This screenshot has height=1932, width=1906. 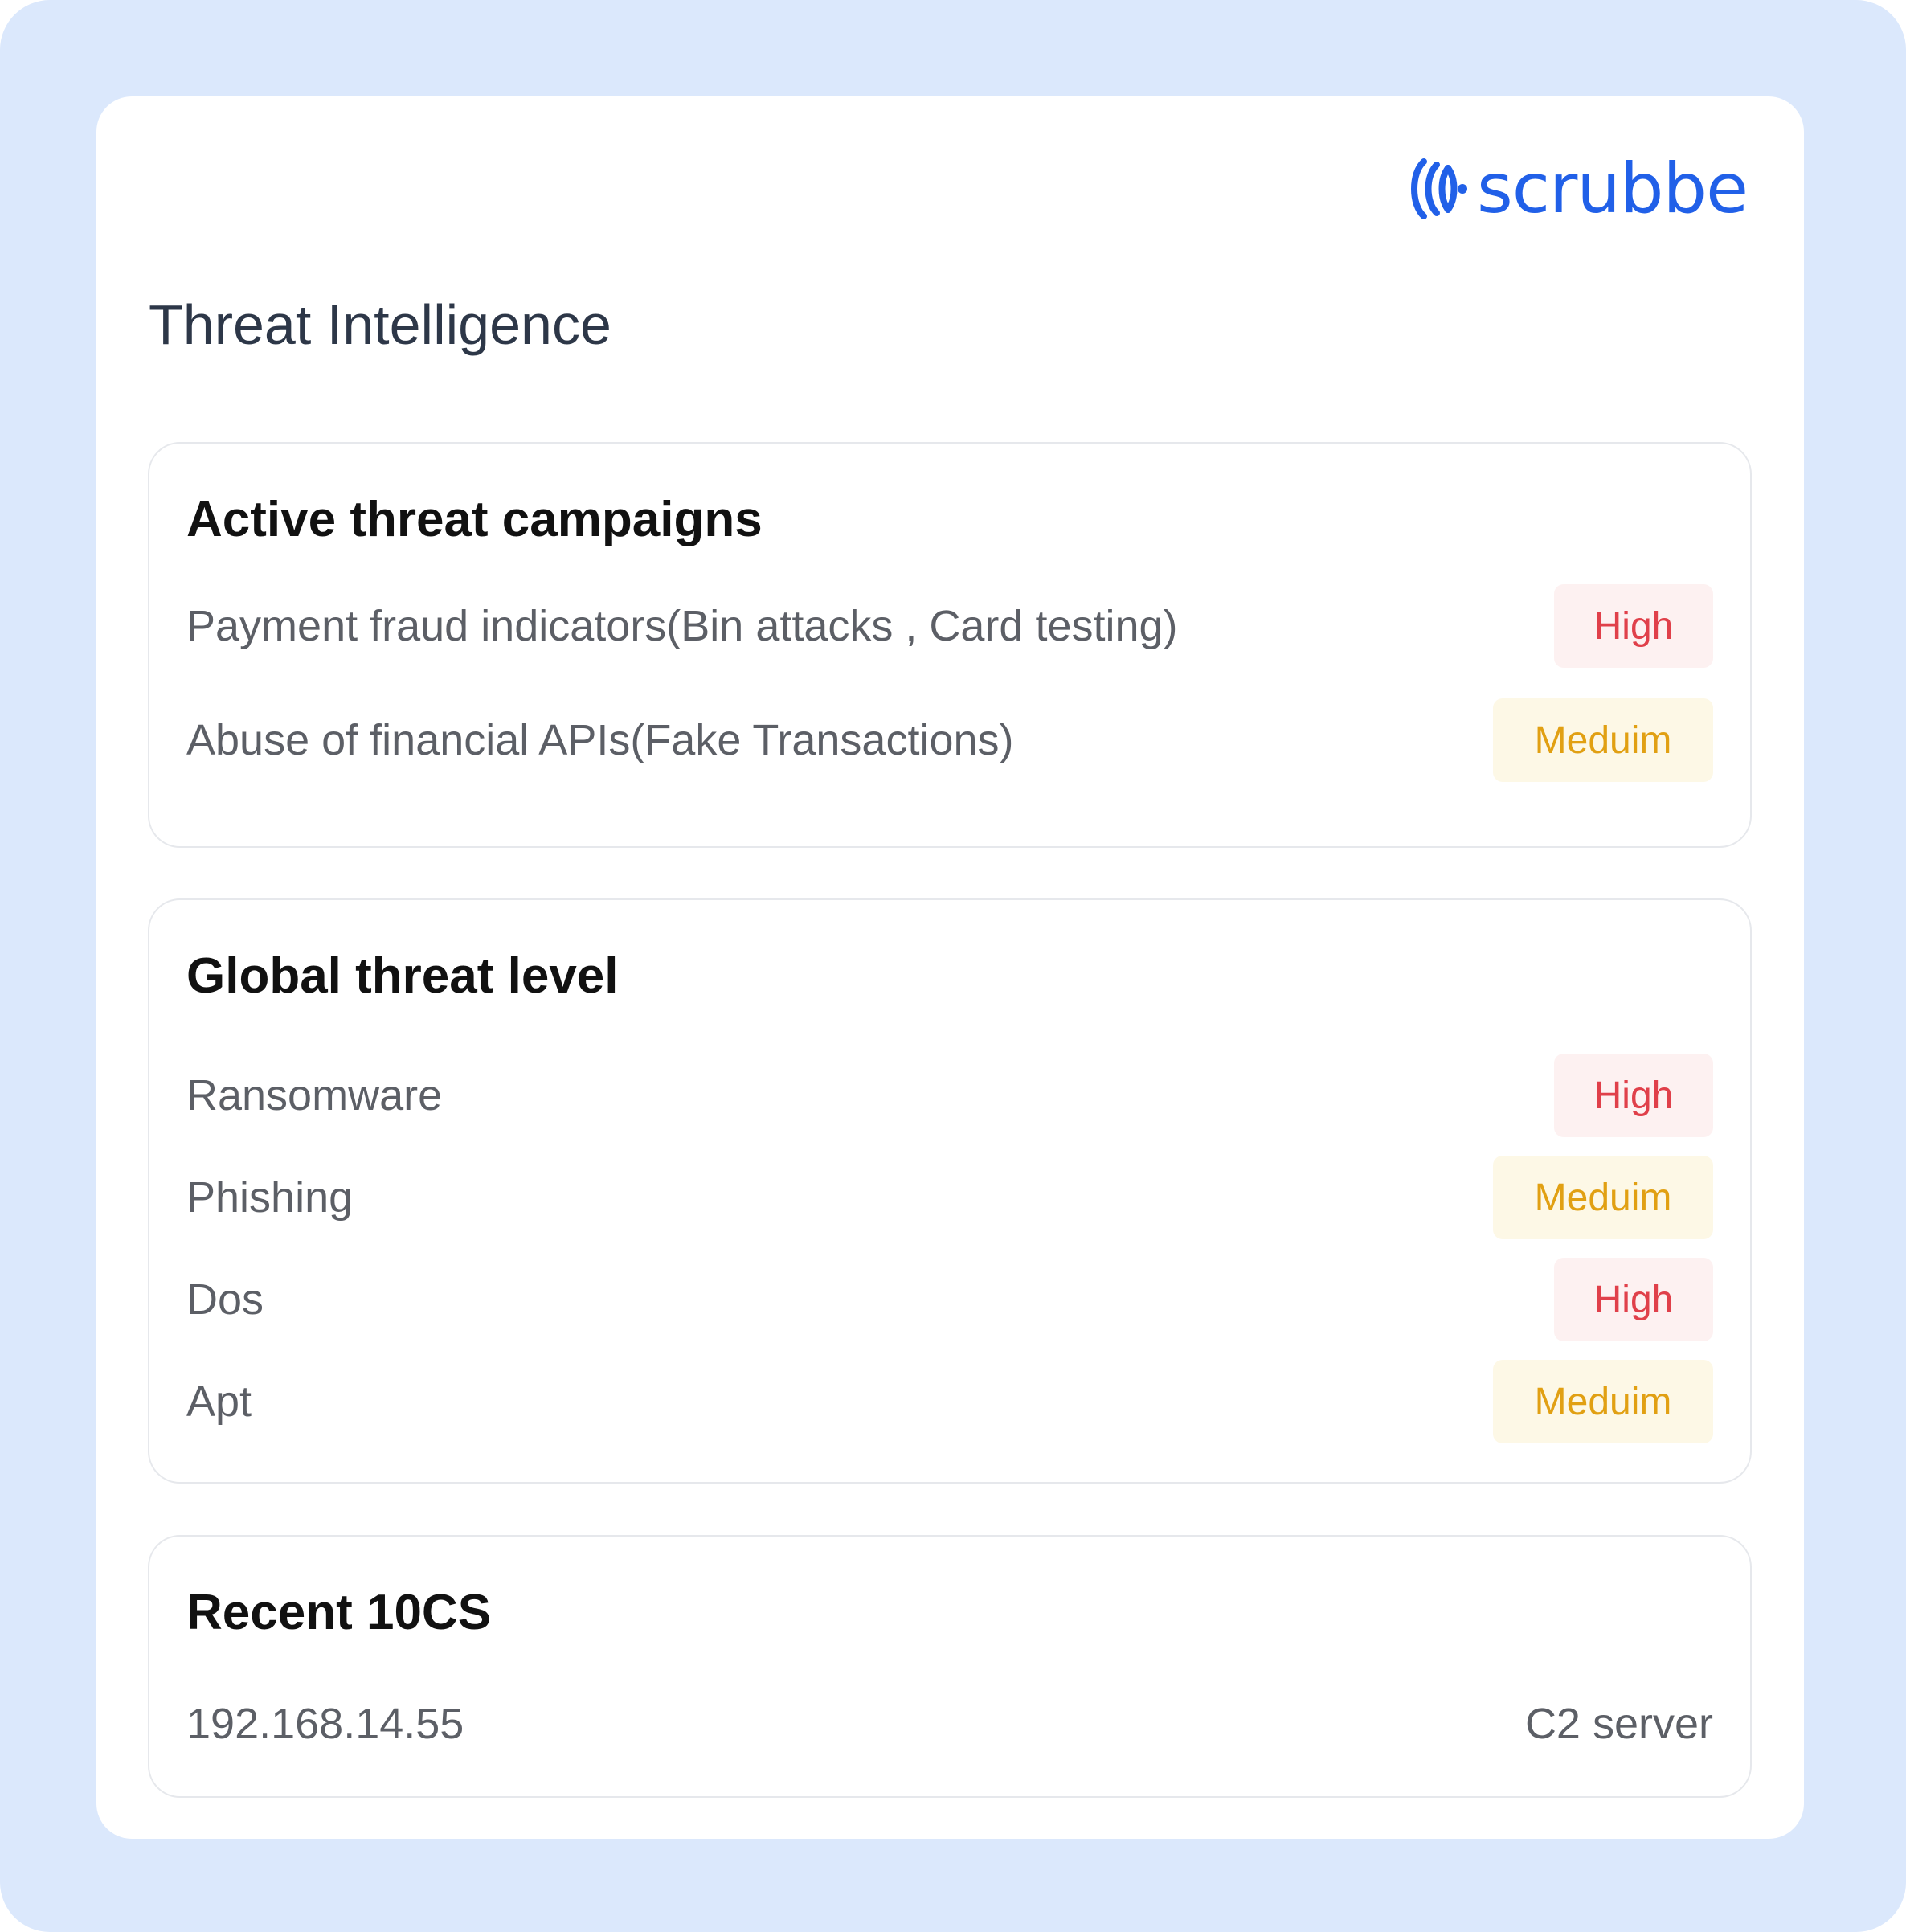 What do you see at coordinates (325, 1724) in the screenshot?
I see `ioc-ip: 192.168.14.55` at bounding box center [325, 1724].